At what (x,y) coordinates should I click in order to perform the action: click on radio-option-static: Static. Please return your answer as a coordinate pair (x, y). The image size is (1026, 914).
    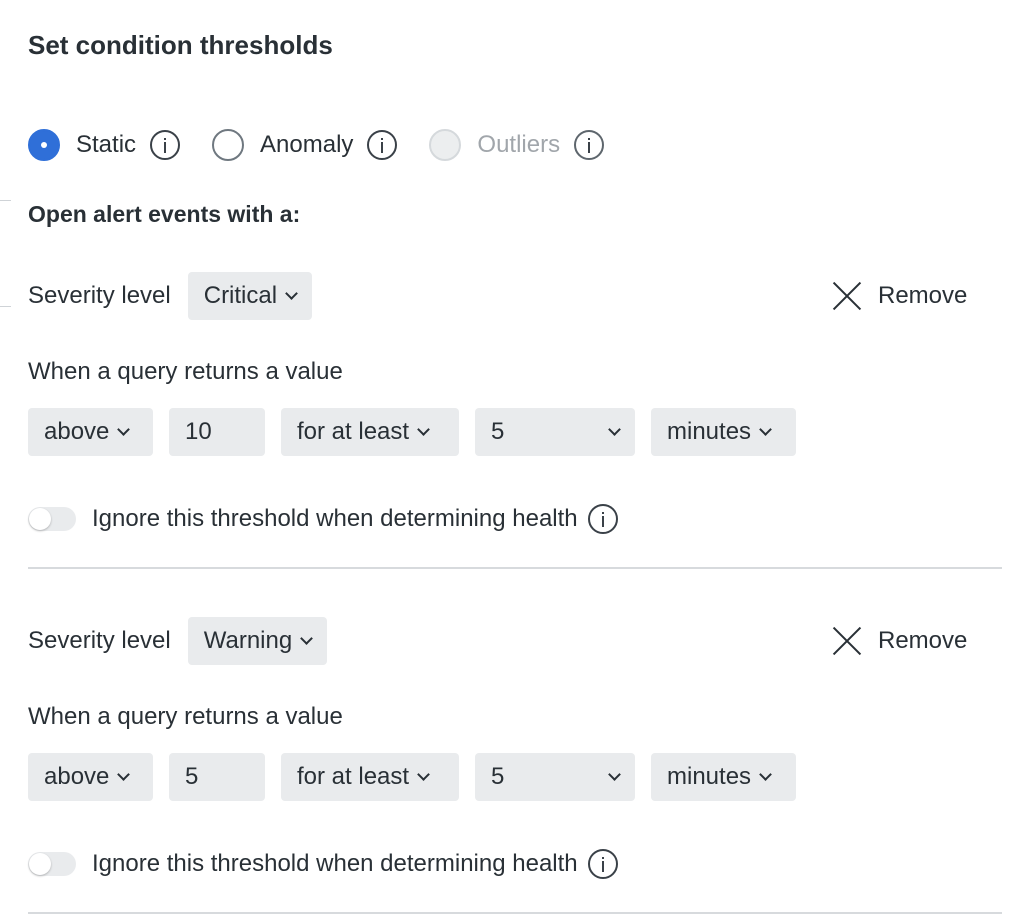
    Looking at the image, I should click on (104, 145).